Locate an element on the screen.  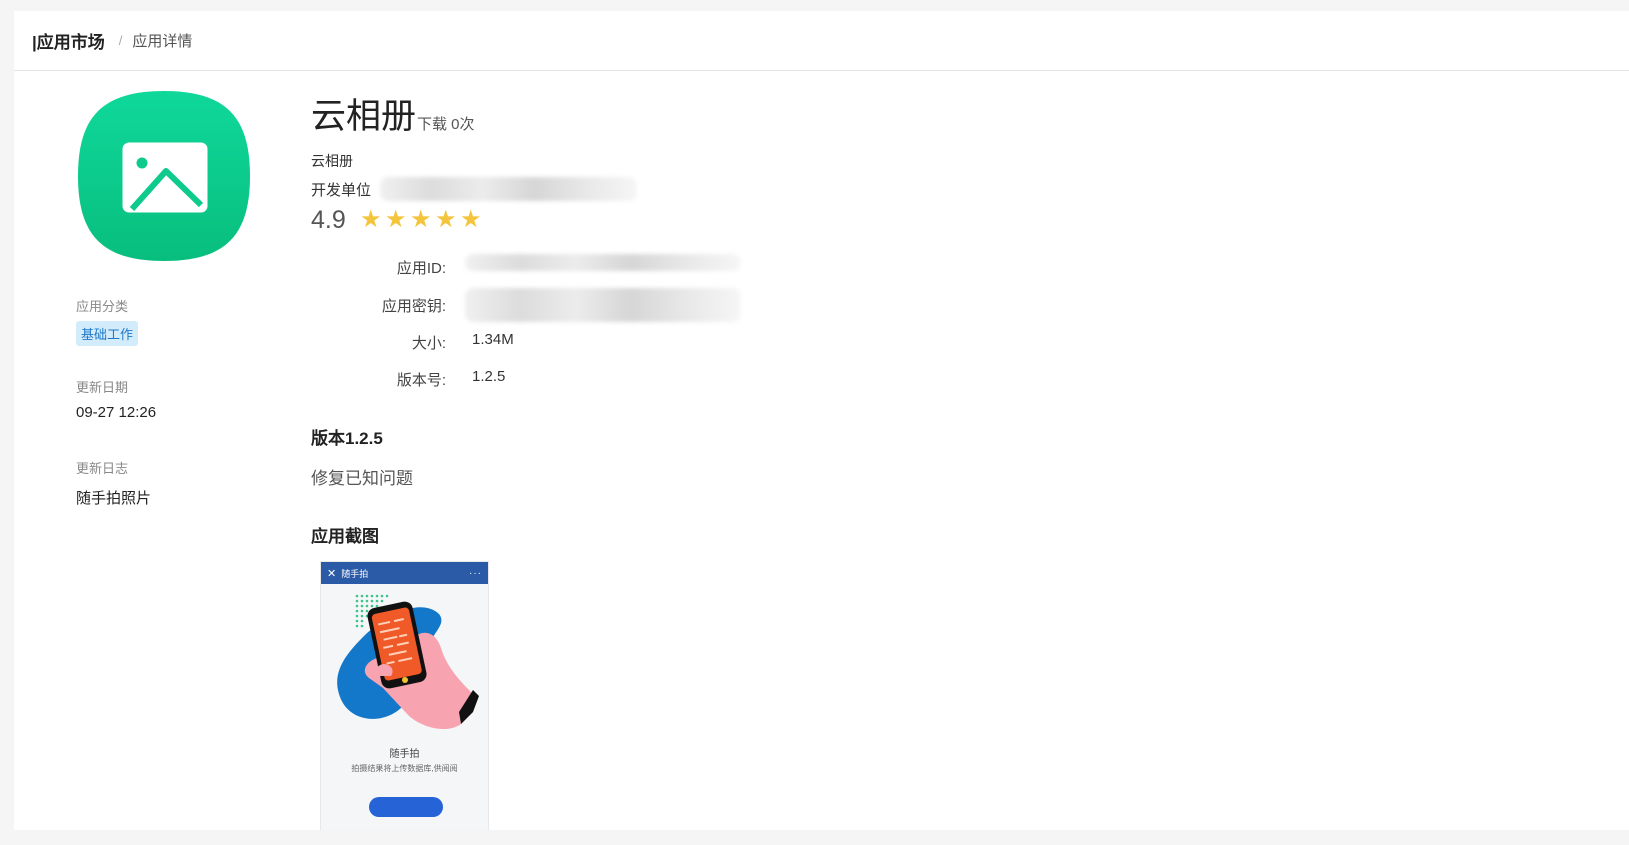
developer-value-redacted is located at coordinates (508, 189).